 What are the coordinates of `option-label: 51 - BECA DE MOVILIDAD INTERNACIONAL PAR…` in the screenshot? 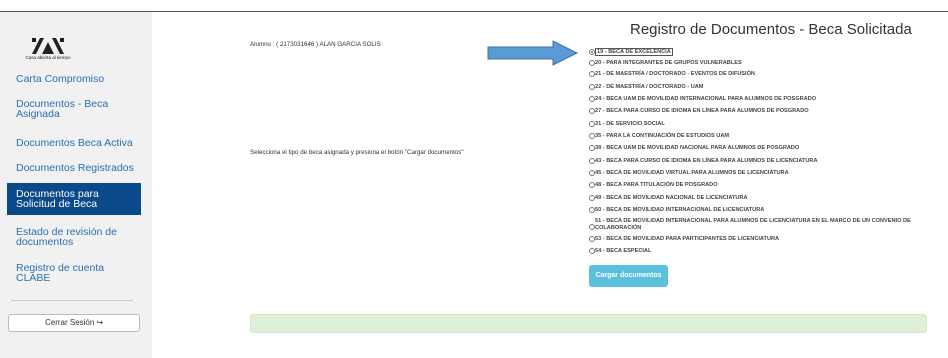 It's located at (753, 224).